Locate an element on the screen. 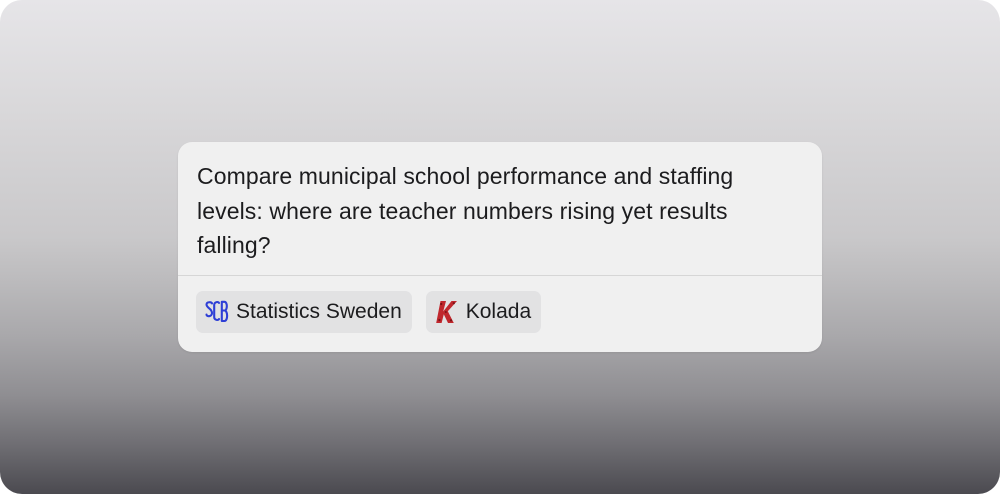  scb-logo-icon is located at coordinates (217, 312).